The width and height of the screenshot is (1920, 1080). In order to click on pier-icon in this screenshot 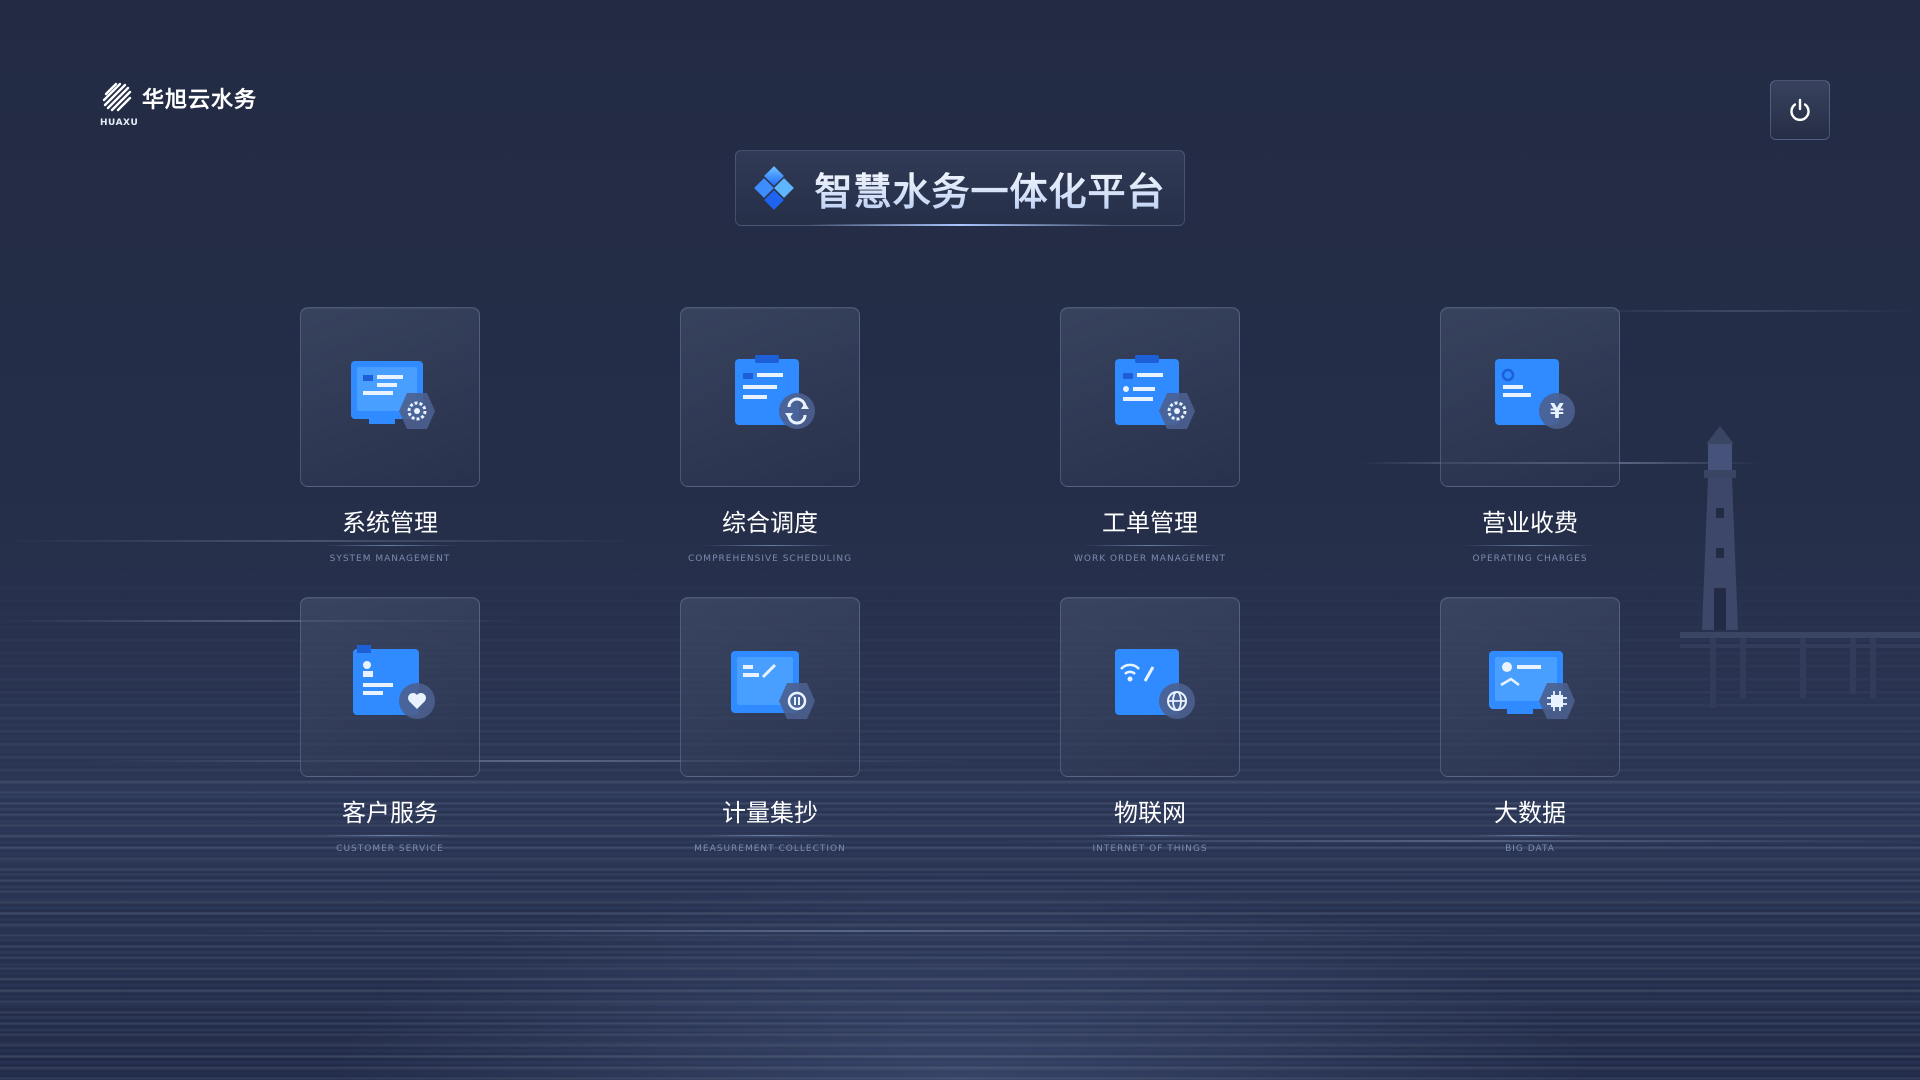, I will do `click(1800, 670)`.